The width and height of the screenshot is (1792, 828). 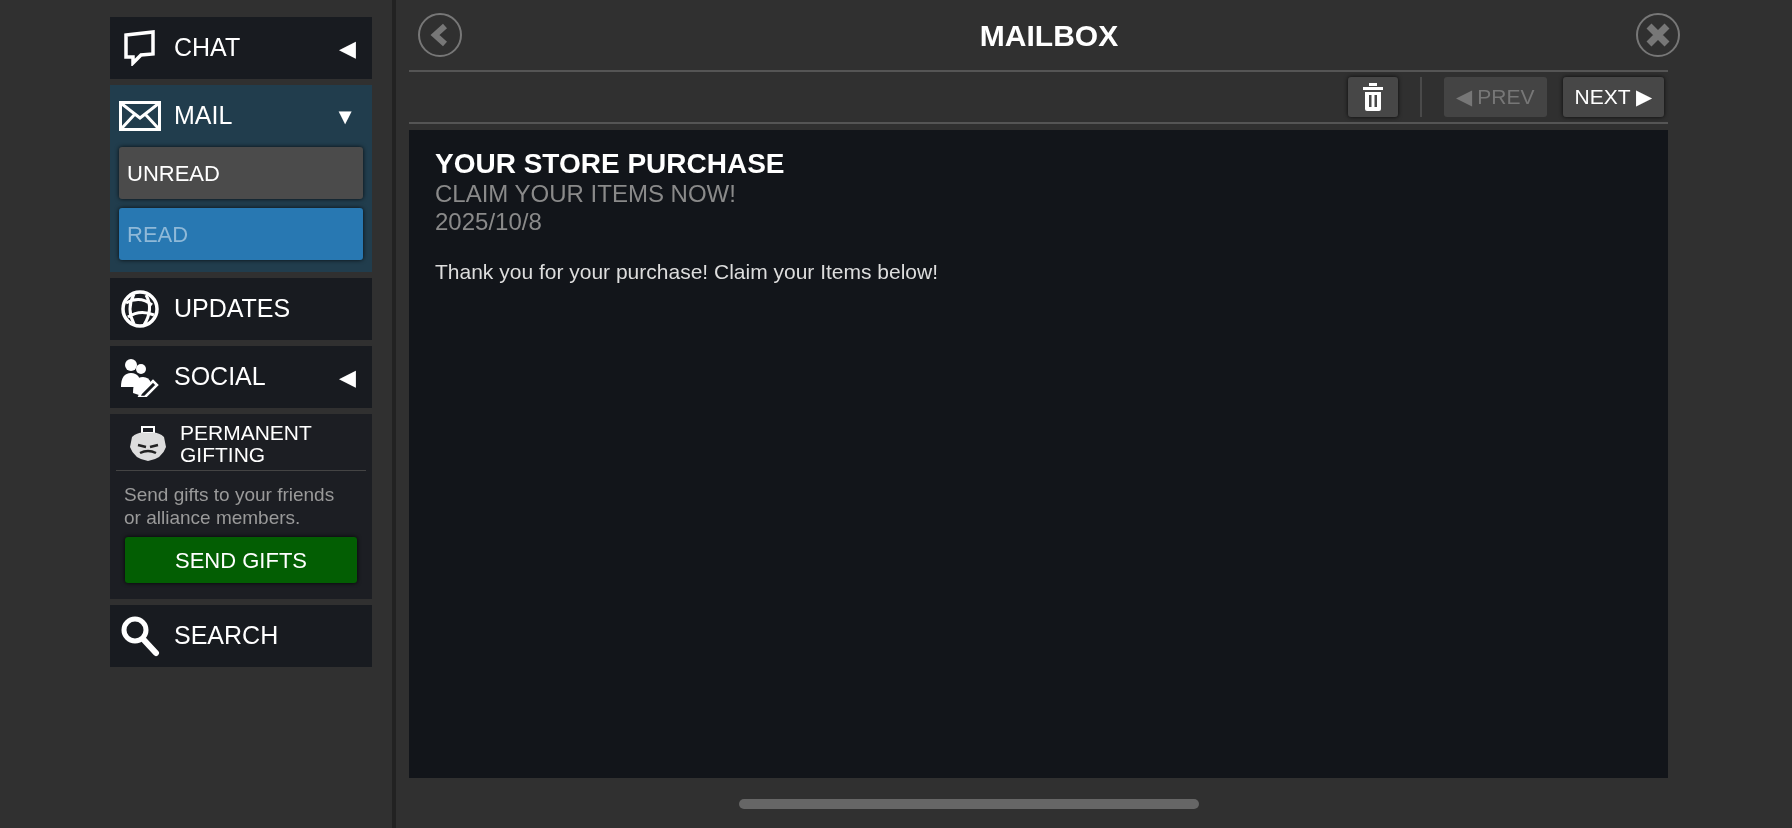 I want to click on message-title: YOUR STORE PURCHASE, so click(x=610, y=164).